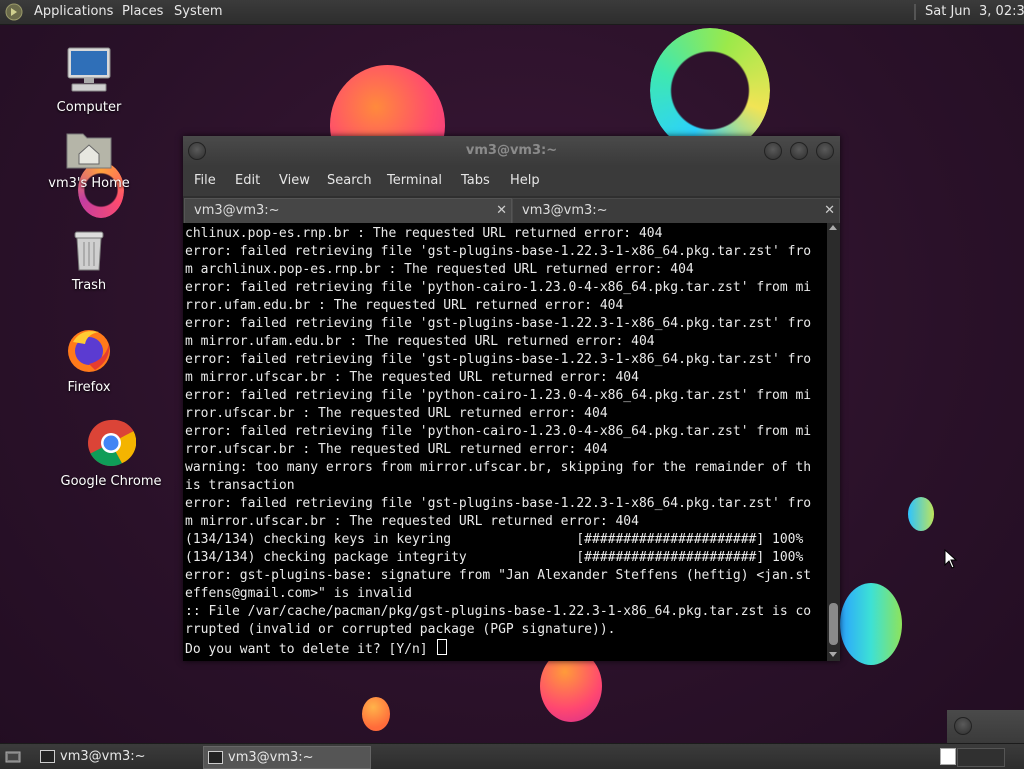  What do you see at coordinates (298, 593) in the screenshot?
I see `terminal-line: effens@gmail.com>" is invalid` at bounding box center [298, 593].